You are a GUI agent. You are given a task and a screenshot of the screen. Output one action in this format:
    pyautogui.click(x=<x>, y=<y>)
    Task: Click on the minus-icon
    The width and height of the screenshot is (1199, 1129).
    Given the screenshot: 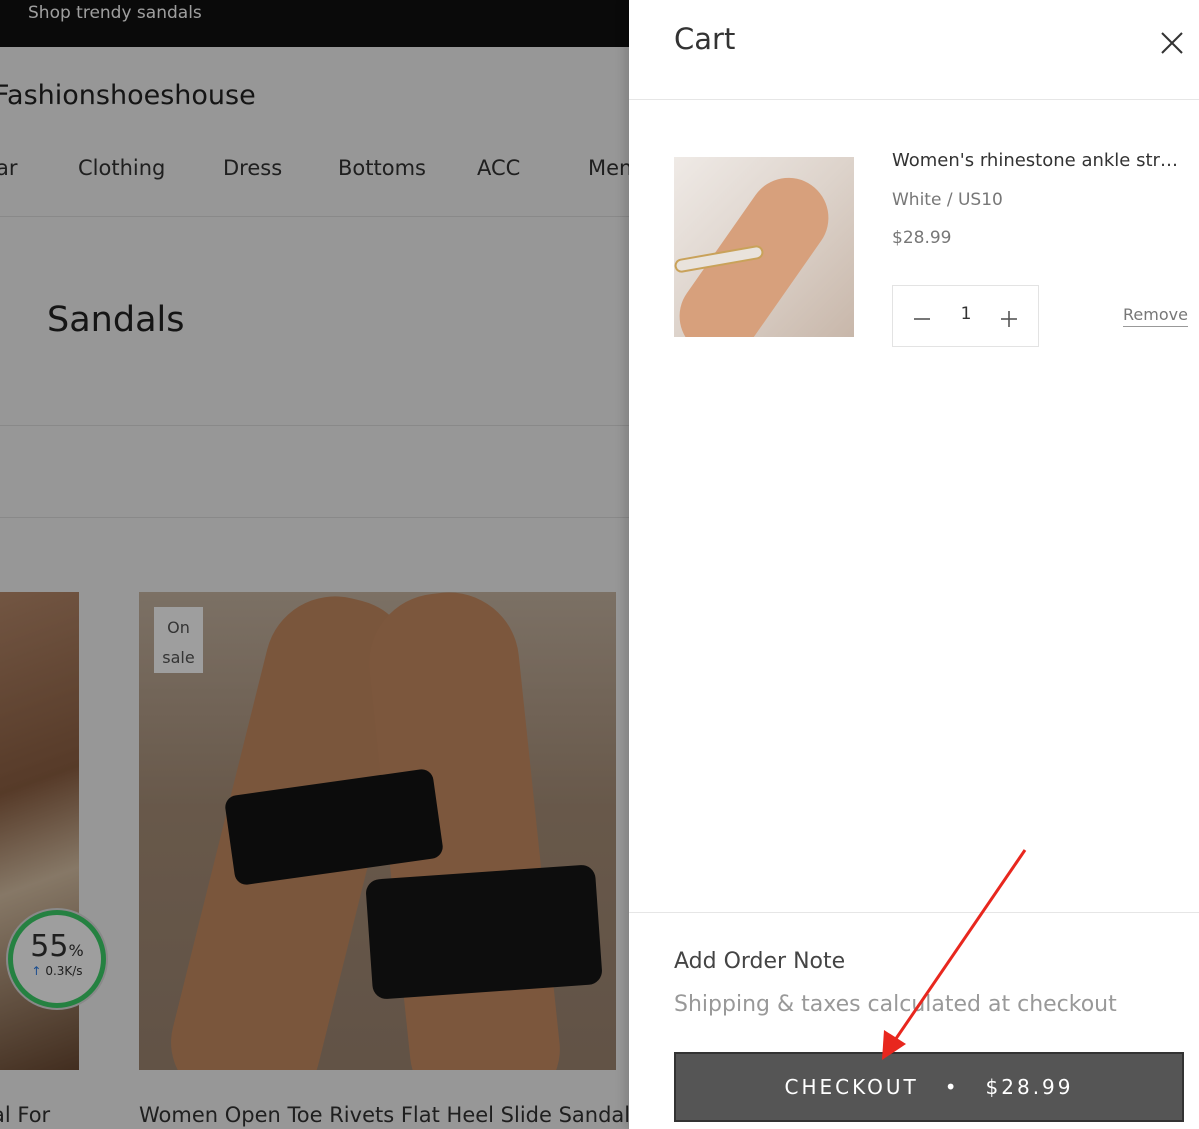 What is the action you would take?
    pyautogui.click(x=922, y=319)
    